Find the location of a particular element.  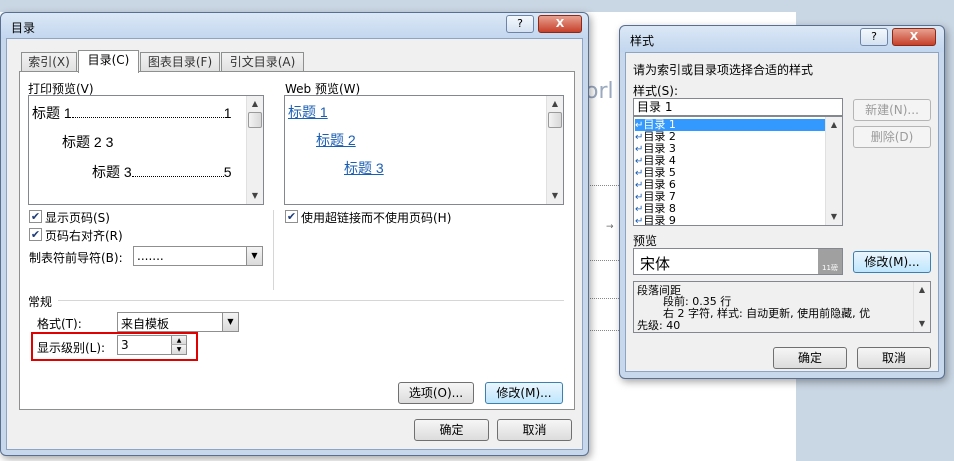

web-preview-link: 标题 2 is located at coordinates (336, 140).